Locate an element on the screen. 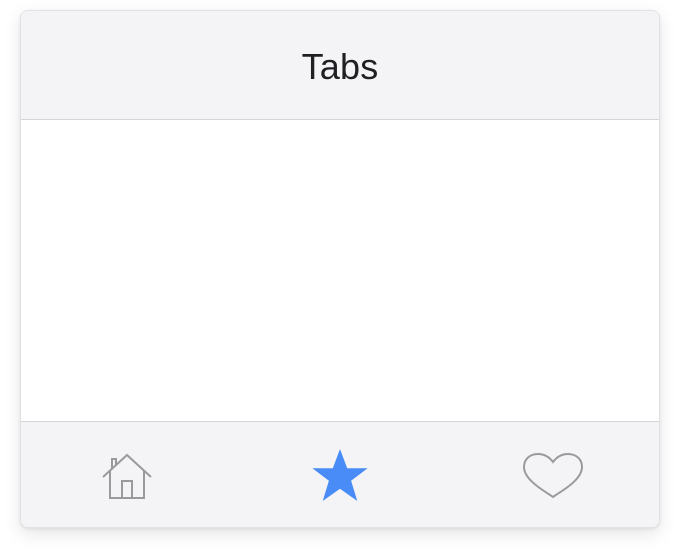  tab-favorites is located at coordinates (340, 474).